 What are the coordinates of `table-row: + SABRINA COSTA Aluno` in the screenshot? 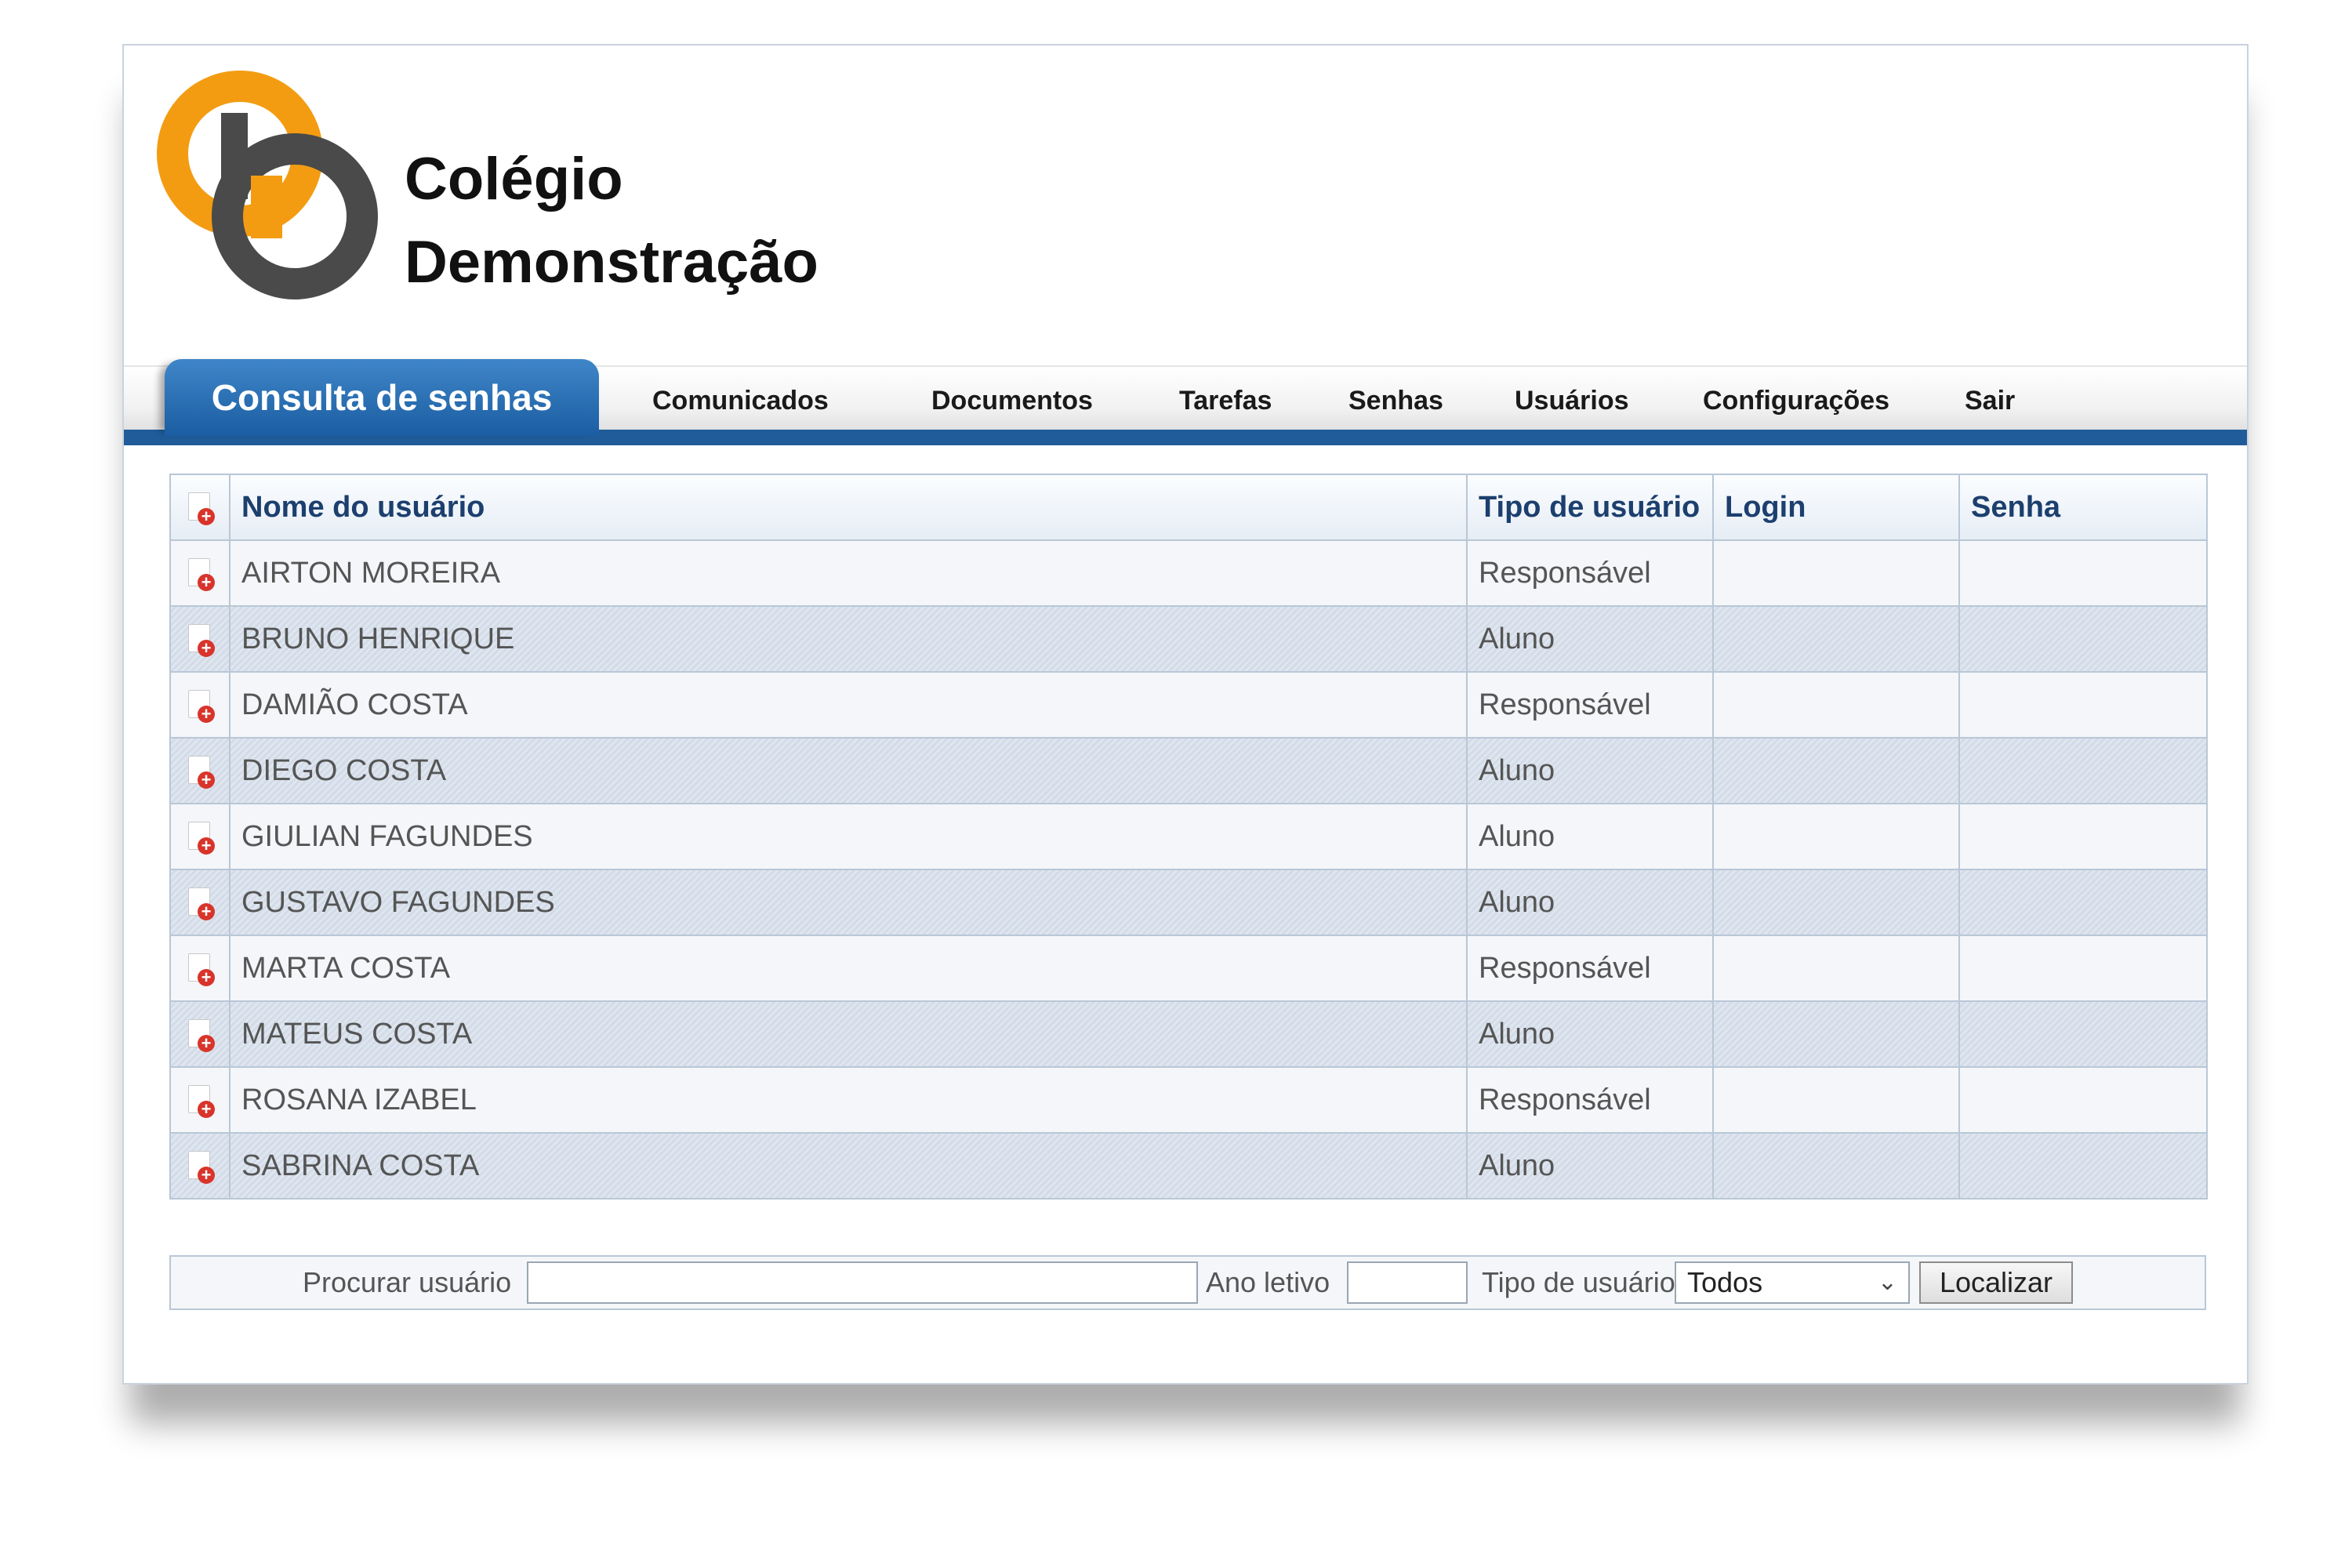 It's located at (1188, 1166).